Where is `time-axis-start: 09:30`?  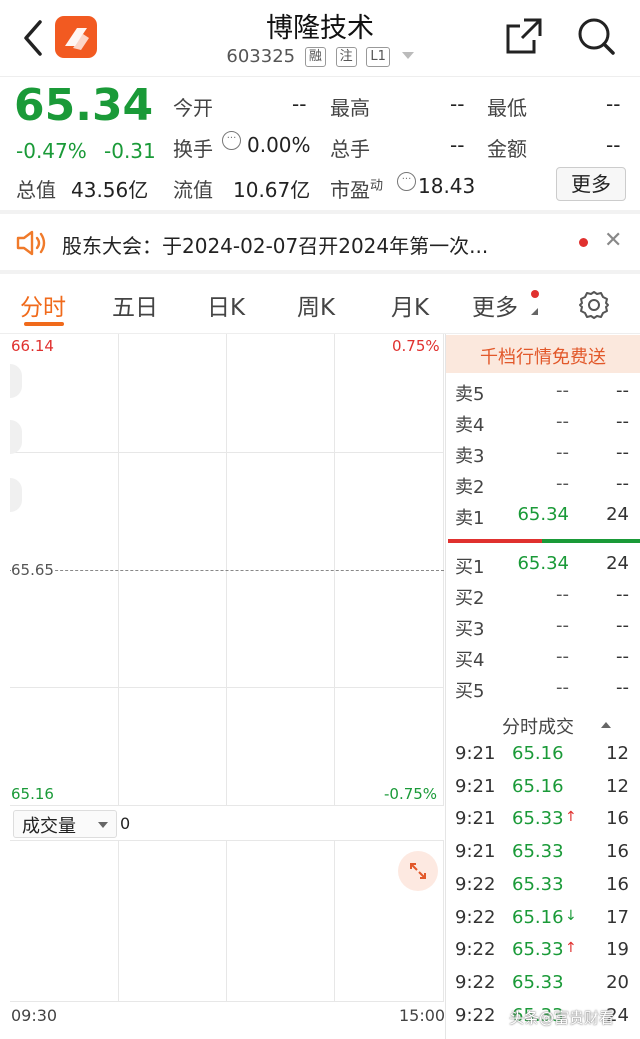 time-axis-start: 09:30 is located at coordinates (34, 1015).